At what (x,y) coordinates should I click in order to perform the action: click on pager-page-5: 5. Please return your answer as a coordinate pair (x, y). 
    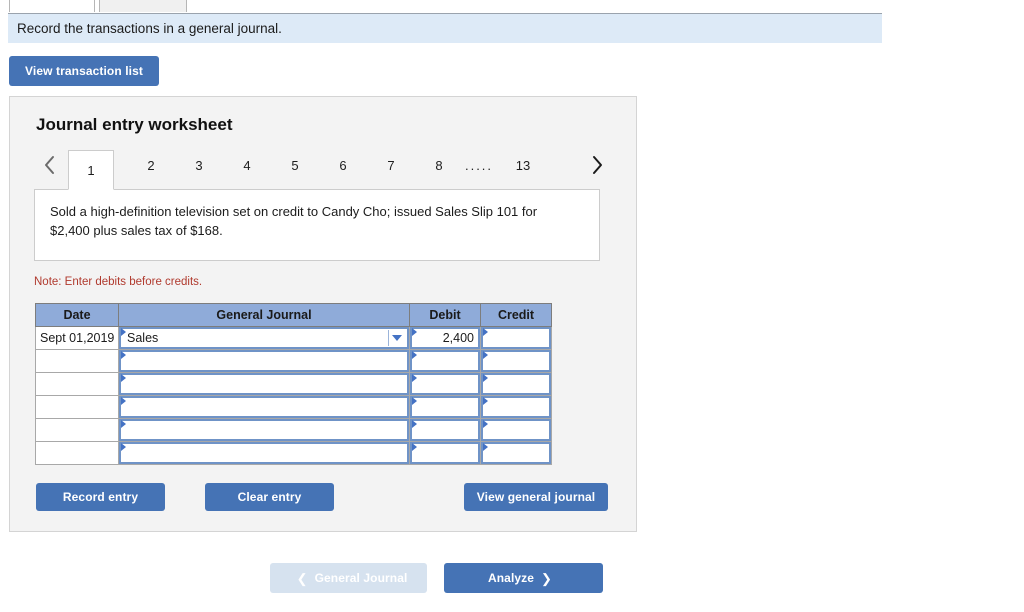
    Looking at the image, I should click on (295, 165).